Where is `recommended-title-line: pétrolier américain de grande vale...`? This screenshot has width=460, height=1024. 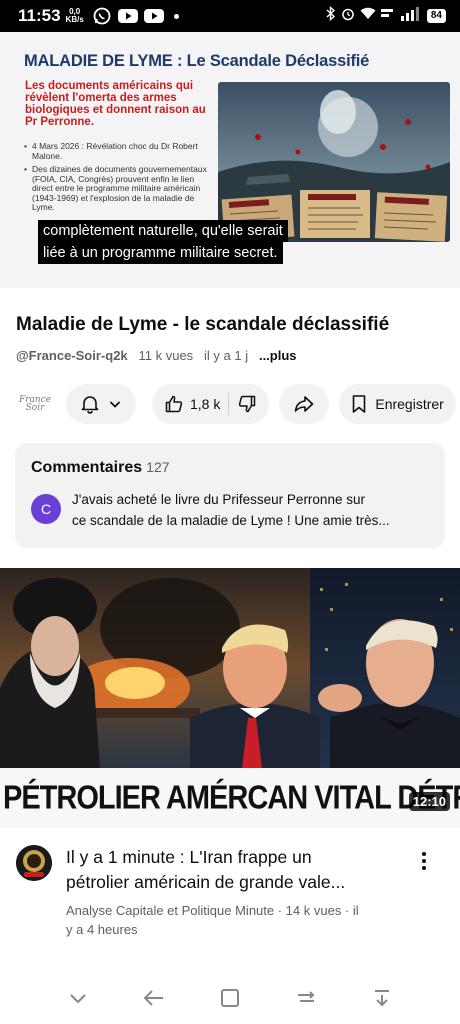 recommended-title-line: pétrolier américain de grande vale... is located at coordinates (206, 882).